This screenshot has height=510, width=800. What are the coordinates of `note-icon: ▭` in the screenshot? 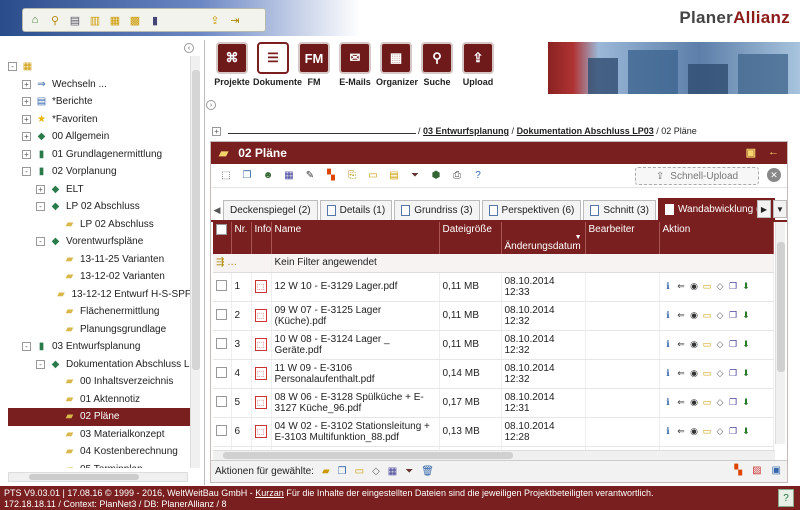 It's located at (373, 176).